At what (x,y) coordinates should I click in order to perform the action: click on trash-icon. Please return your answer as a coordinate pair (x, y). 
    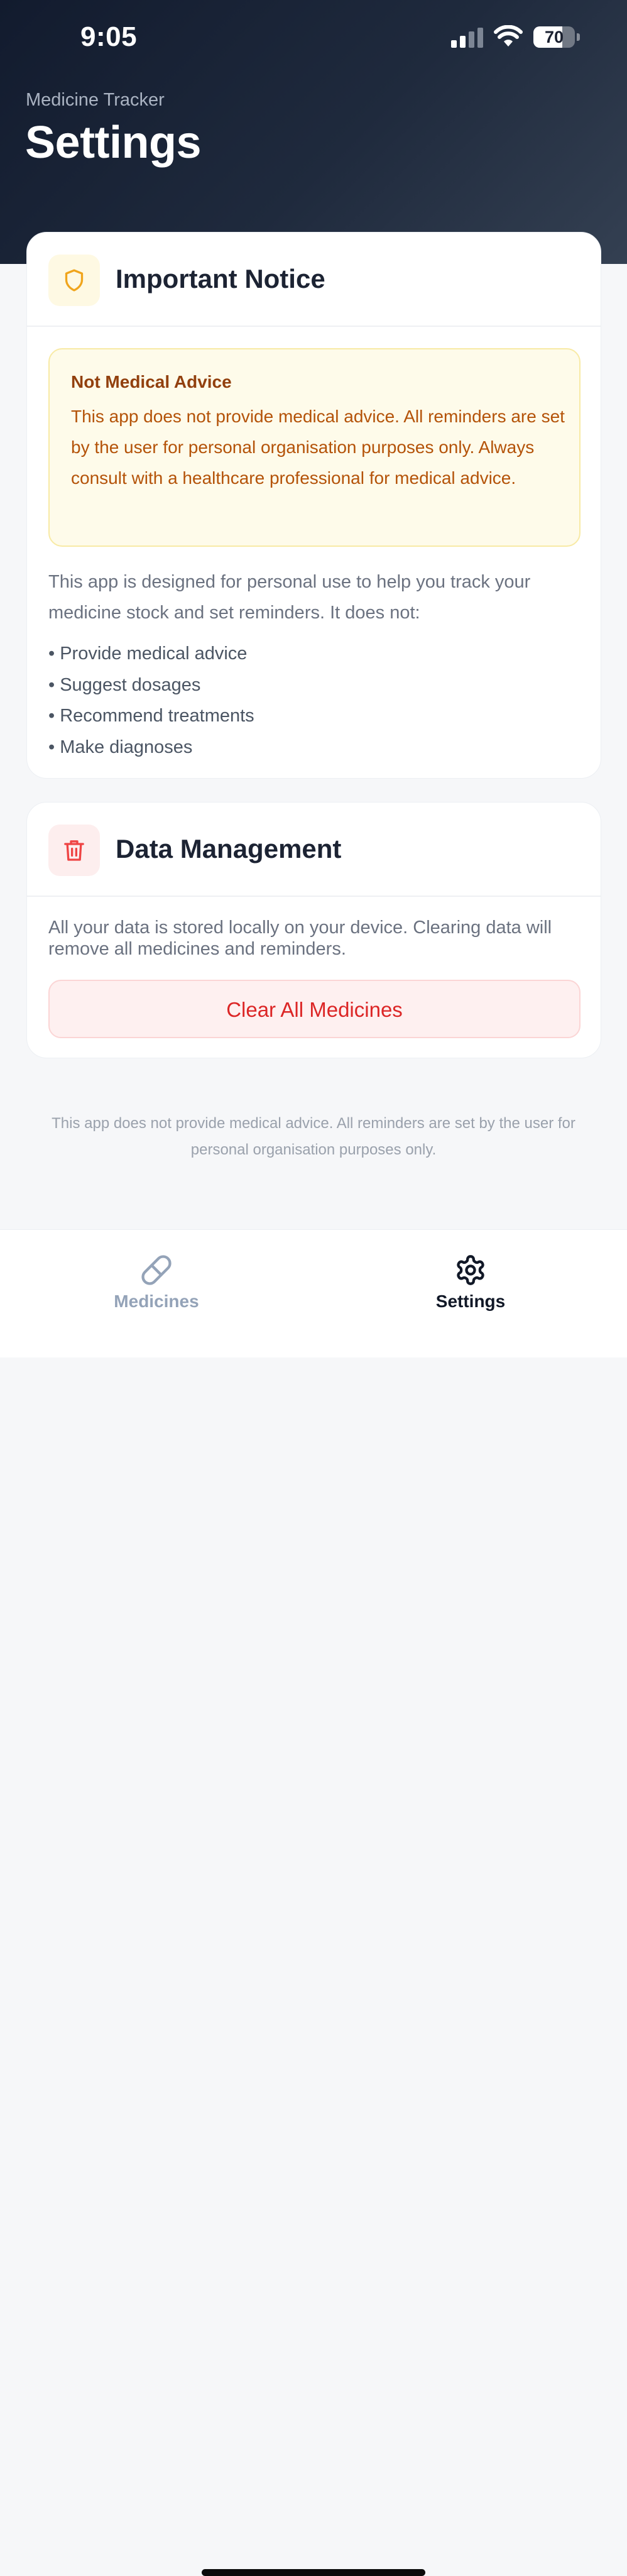
    Looking at the image, I should click on (74, 850).